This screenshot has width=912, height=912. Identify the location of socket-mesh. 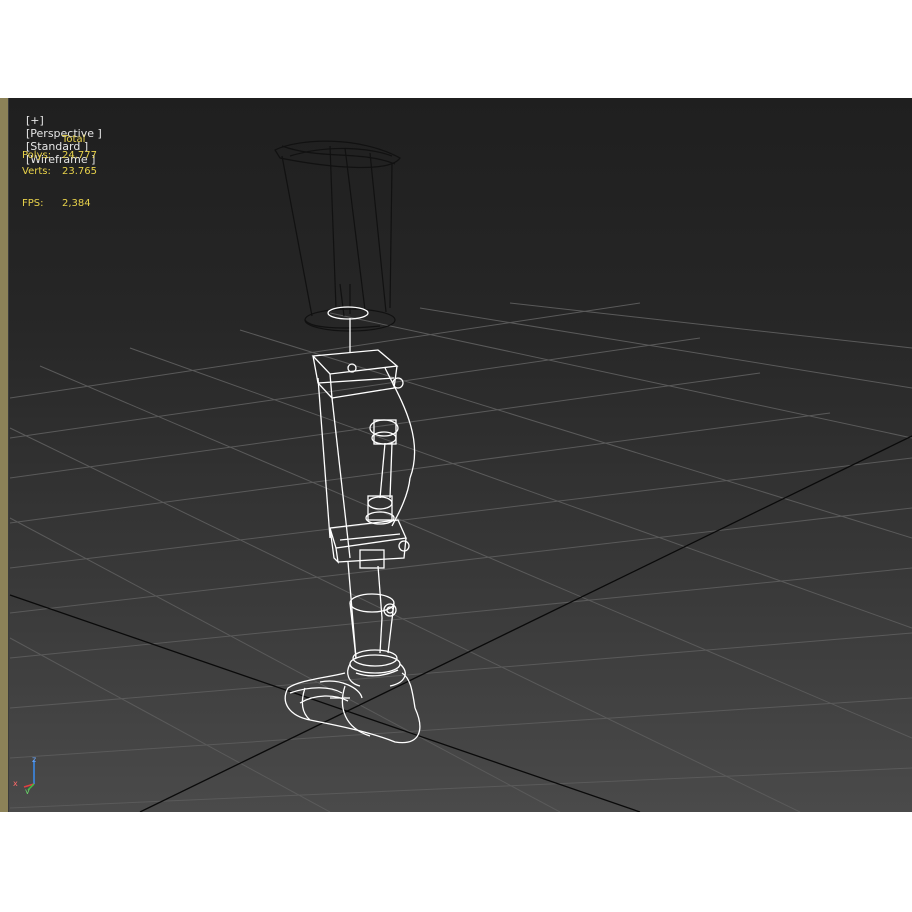
(337, 236).